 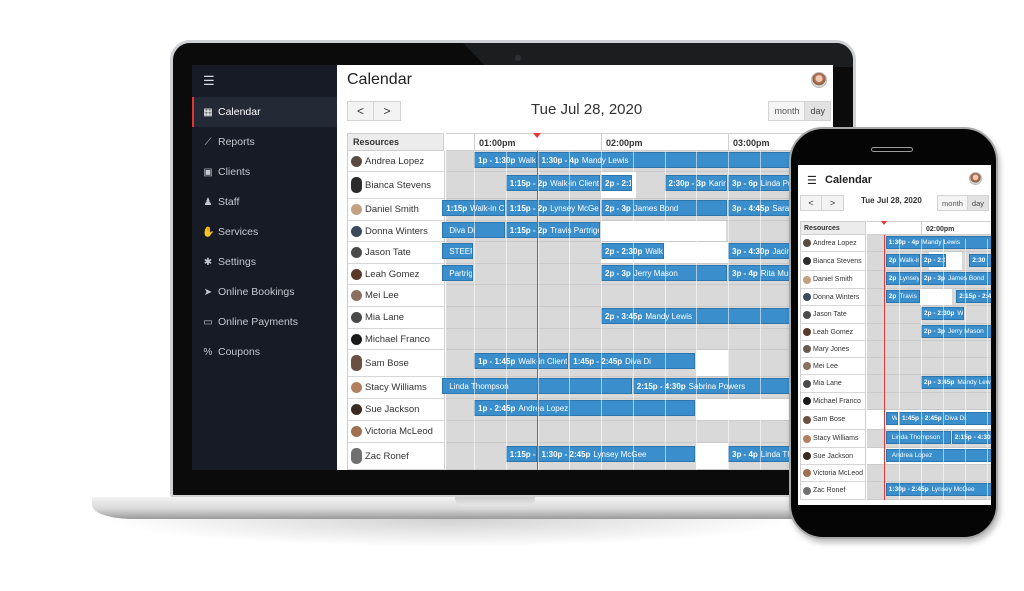 What do you see at coordinates (360, 111) in the screenshot?
I see `prev-day-button: <` at bounding box center [360, 111].